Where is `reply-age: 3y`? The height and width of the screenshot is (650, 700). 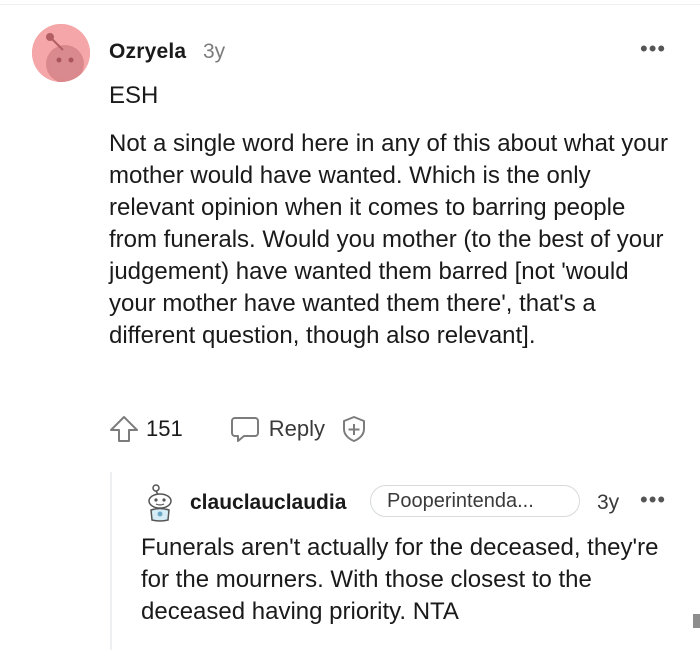 reply-age: 3y is located at coordinates (608, 502).